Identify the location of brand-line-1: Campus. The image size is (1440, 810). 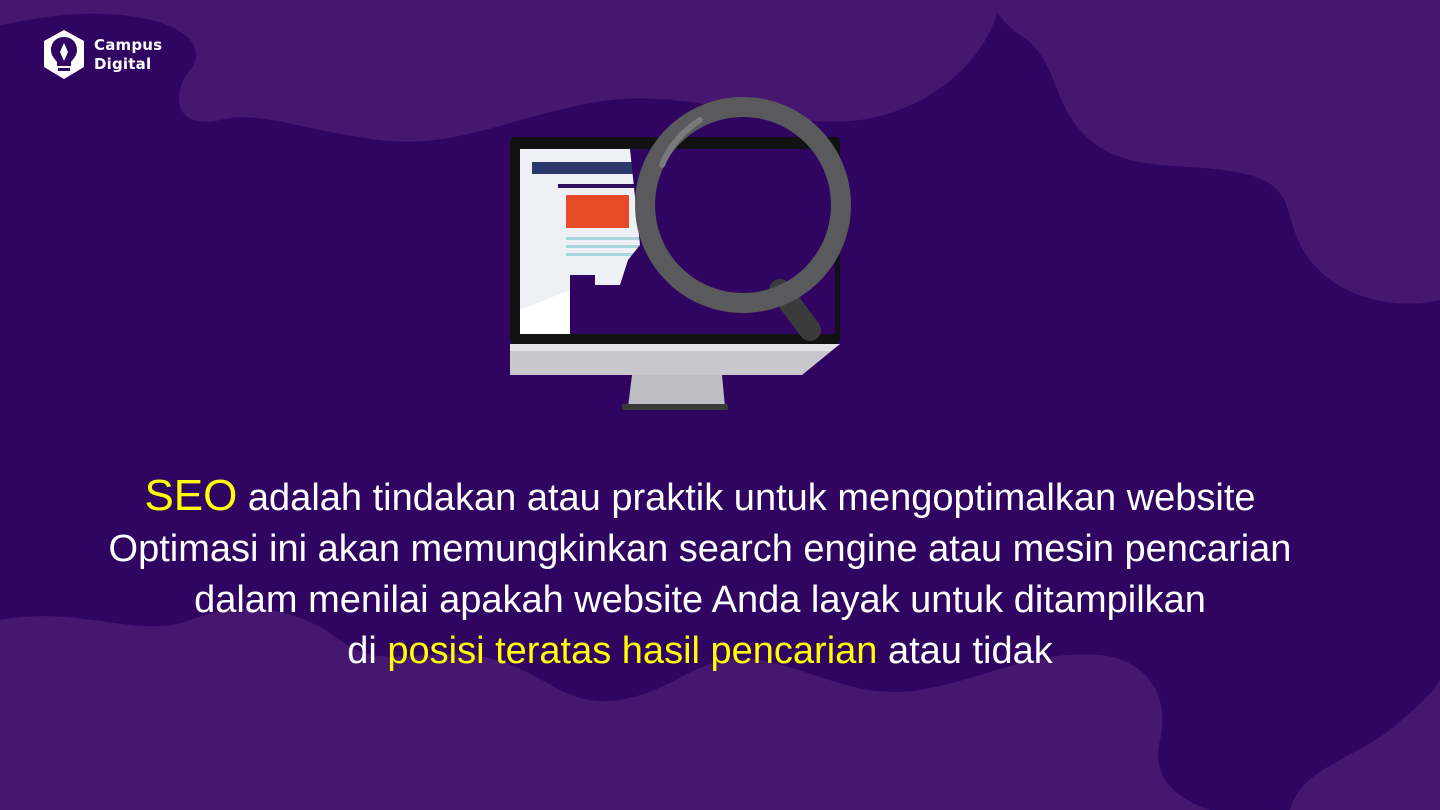
(128, 45).